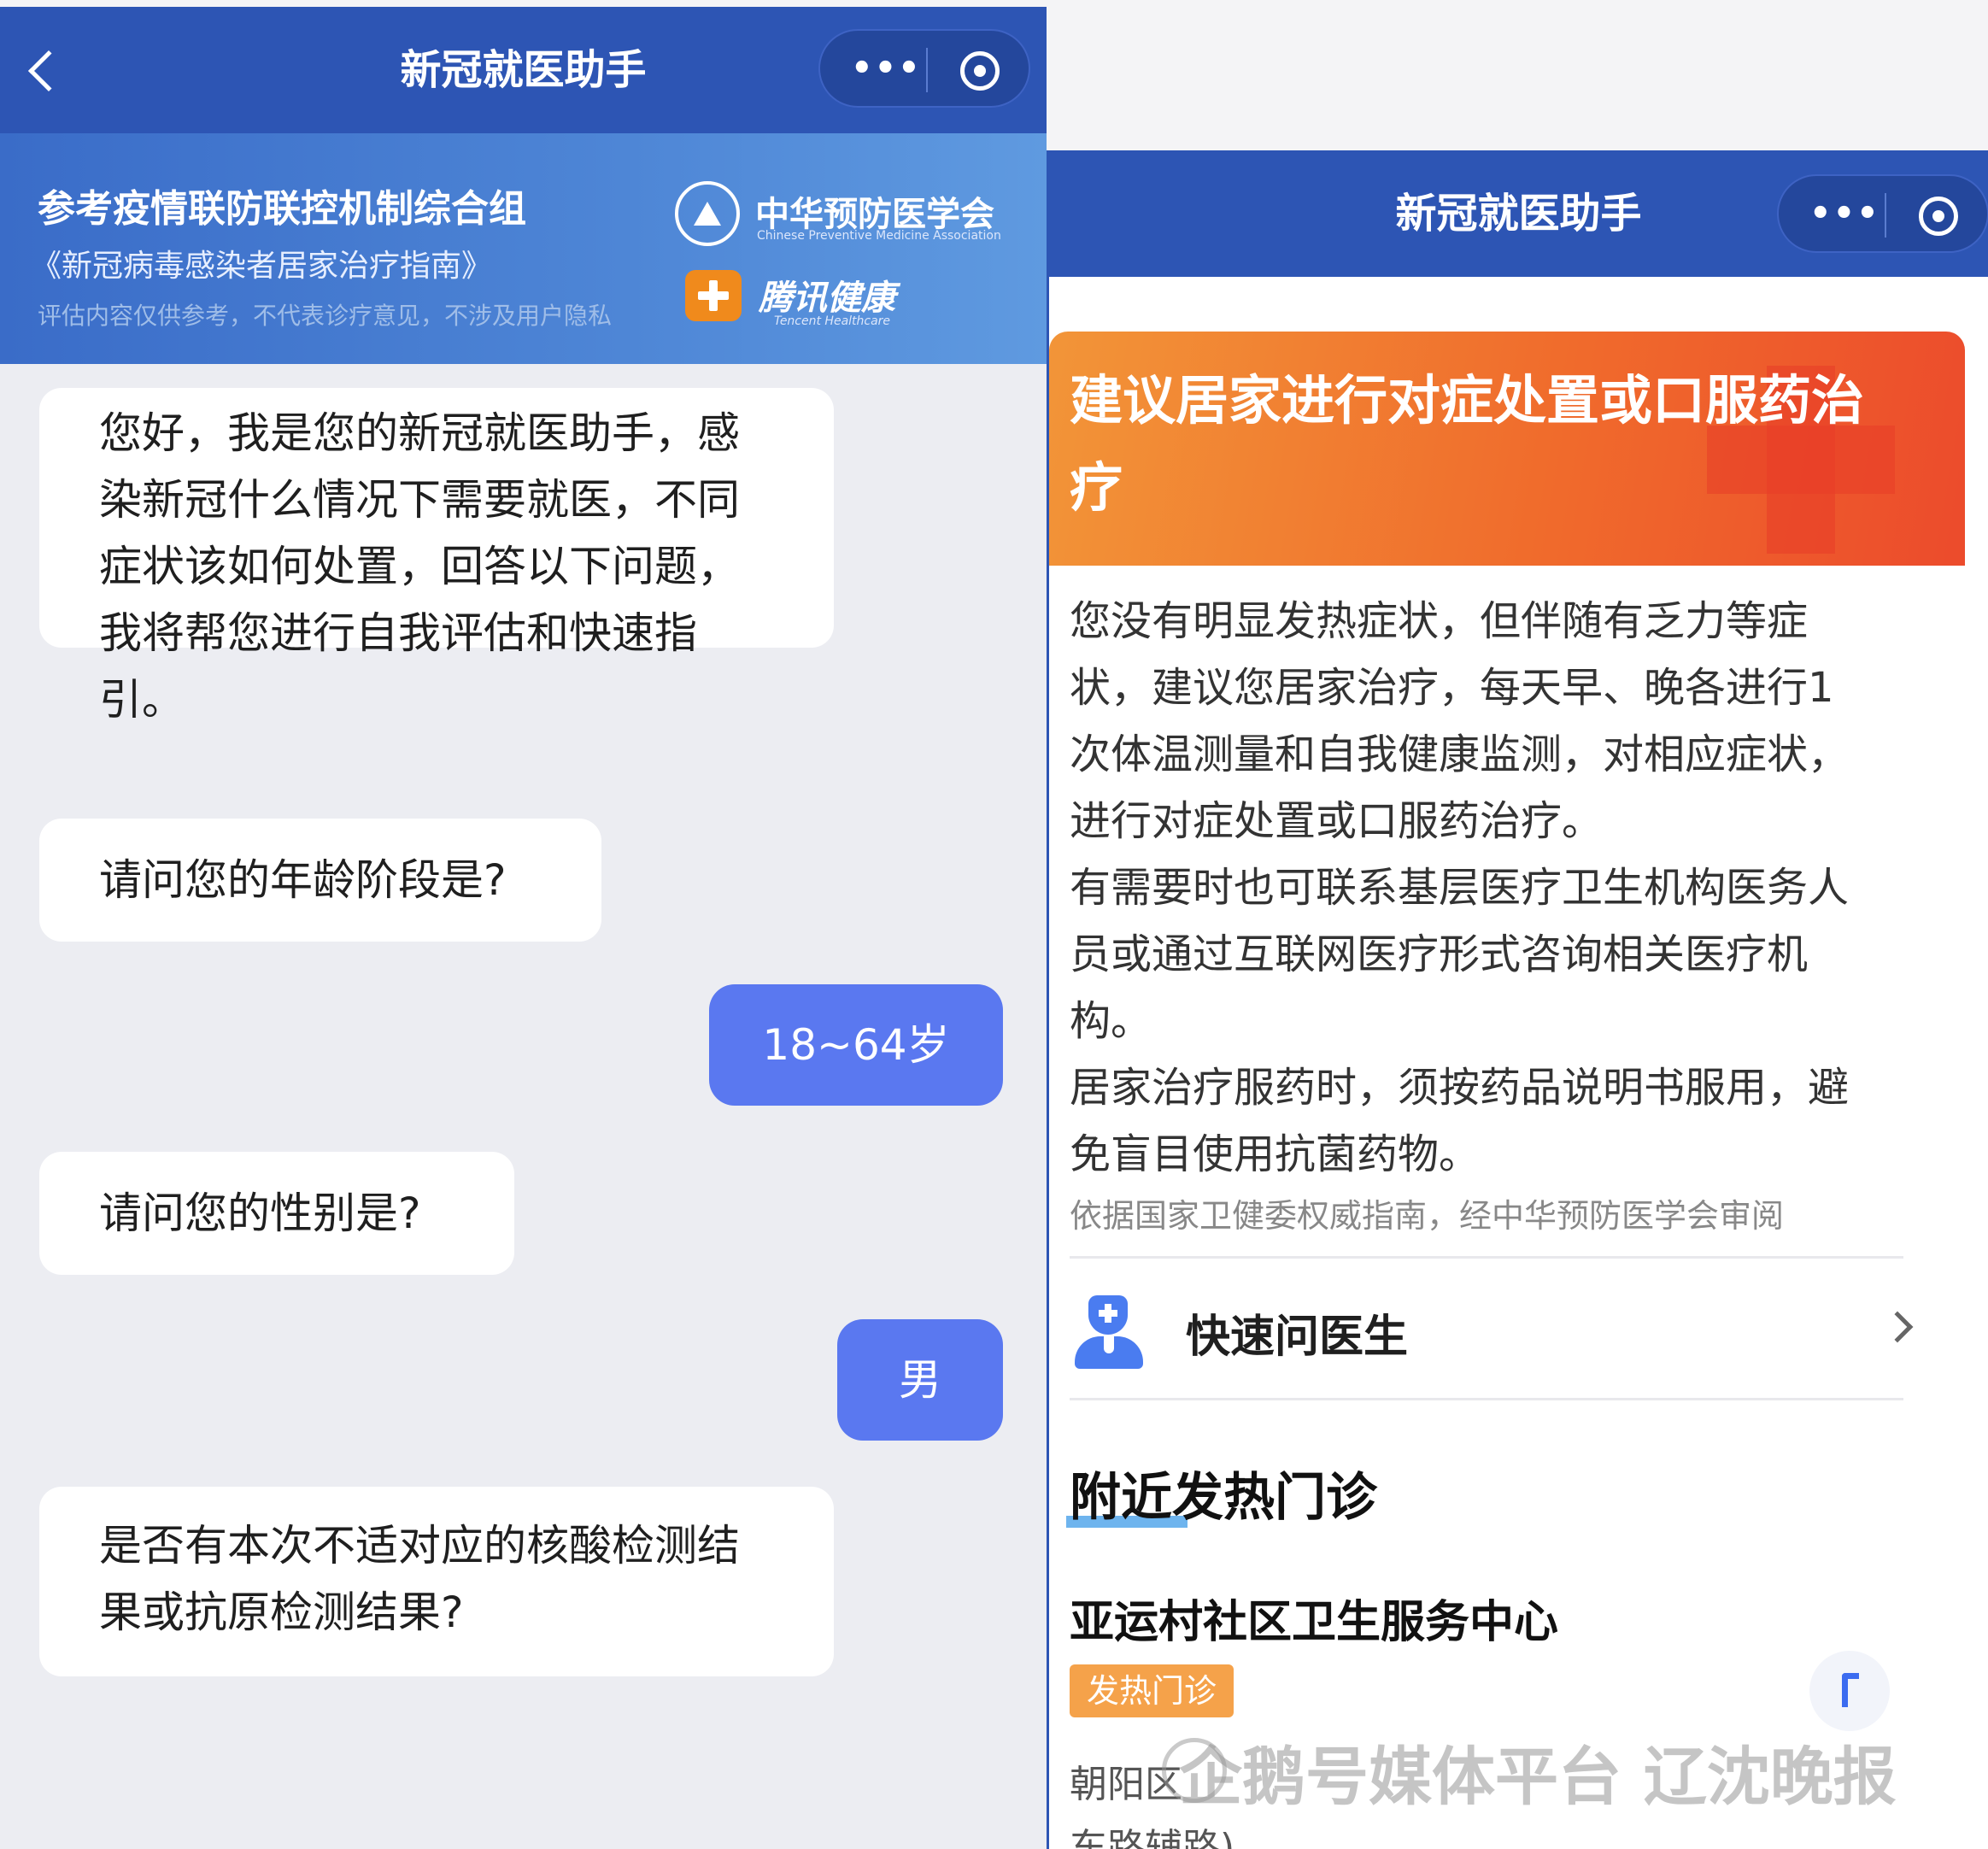  Describe the element at coordinates (419, 433) in the screenshot. I see `message-line: 您好，我是您的新冠就医助手，感` at that location.